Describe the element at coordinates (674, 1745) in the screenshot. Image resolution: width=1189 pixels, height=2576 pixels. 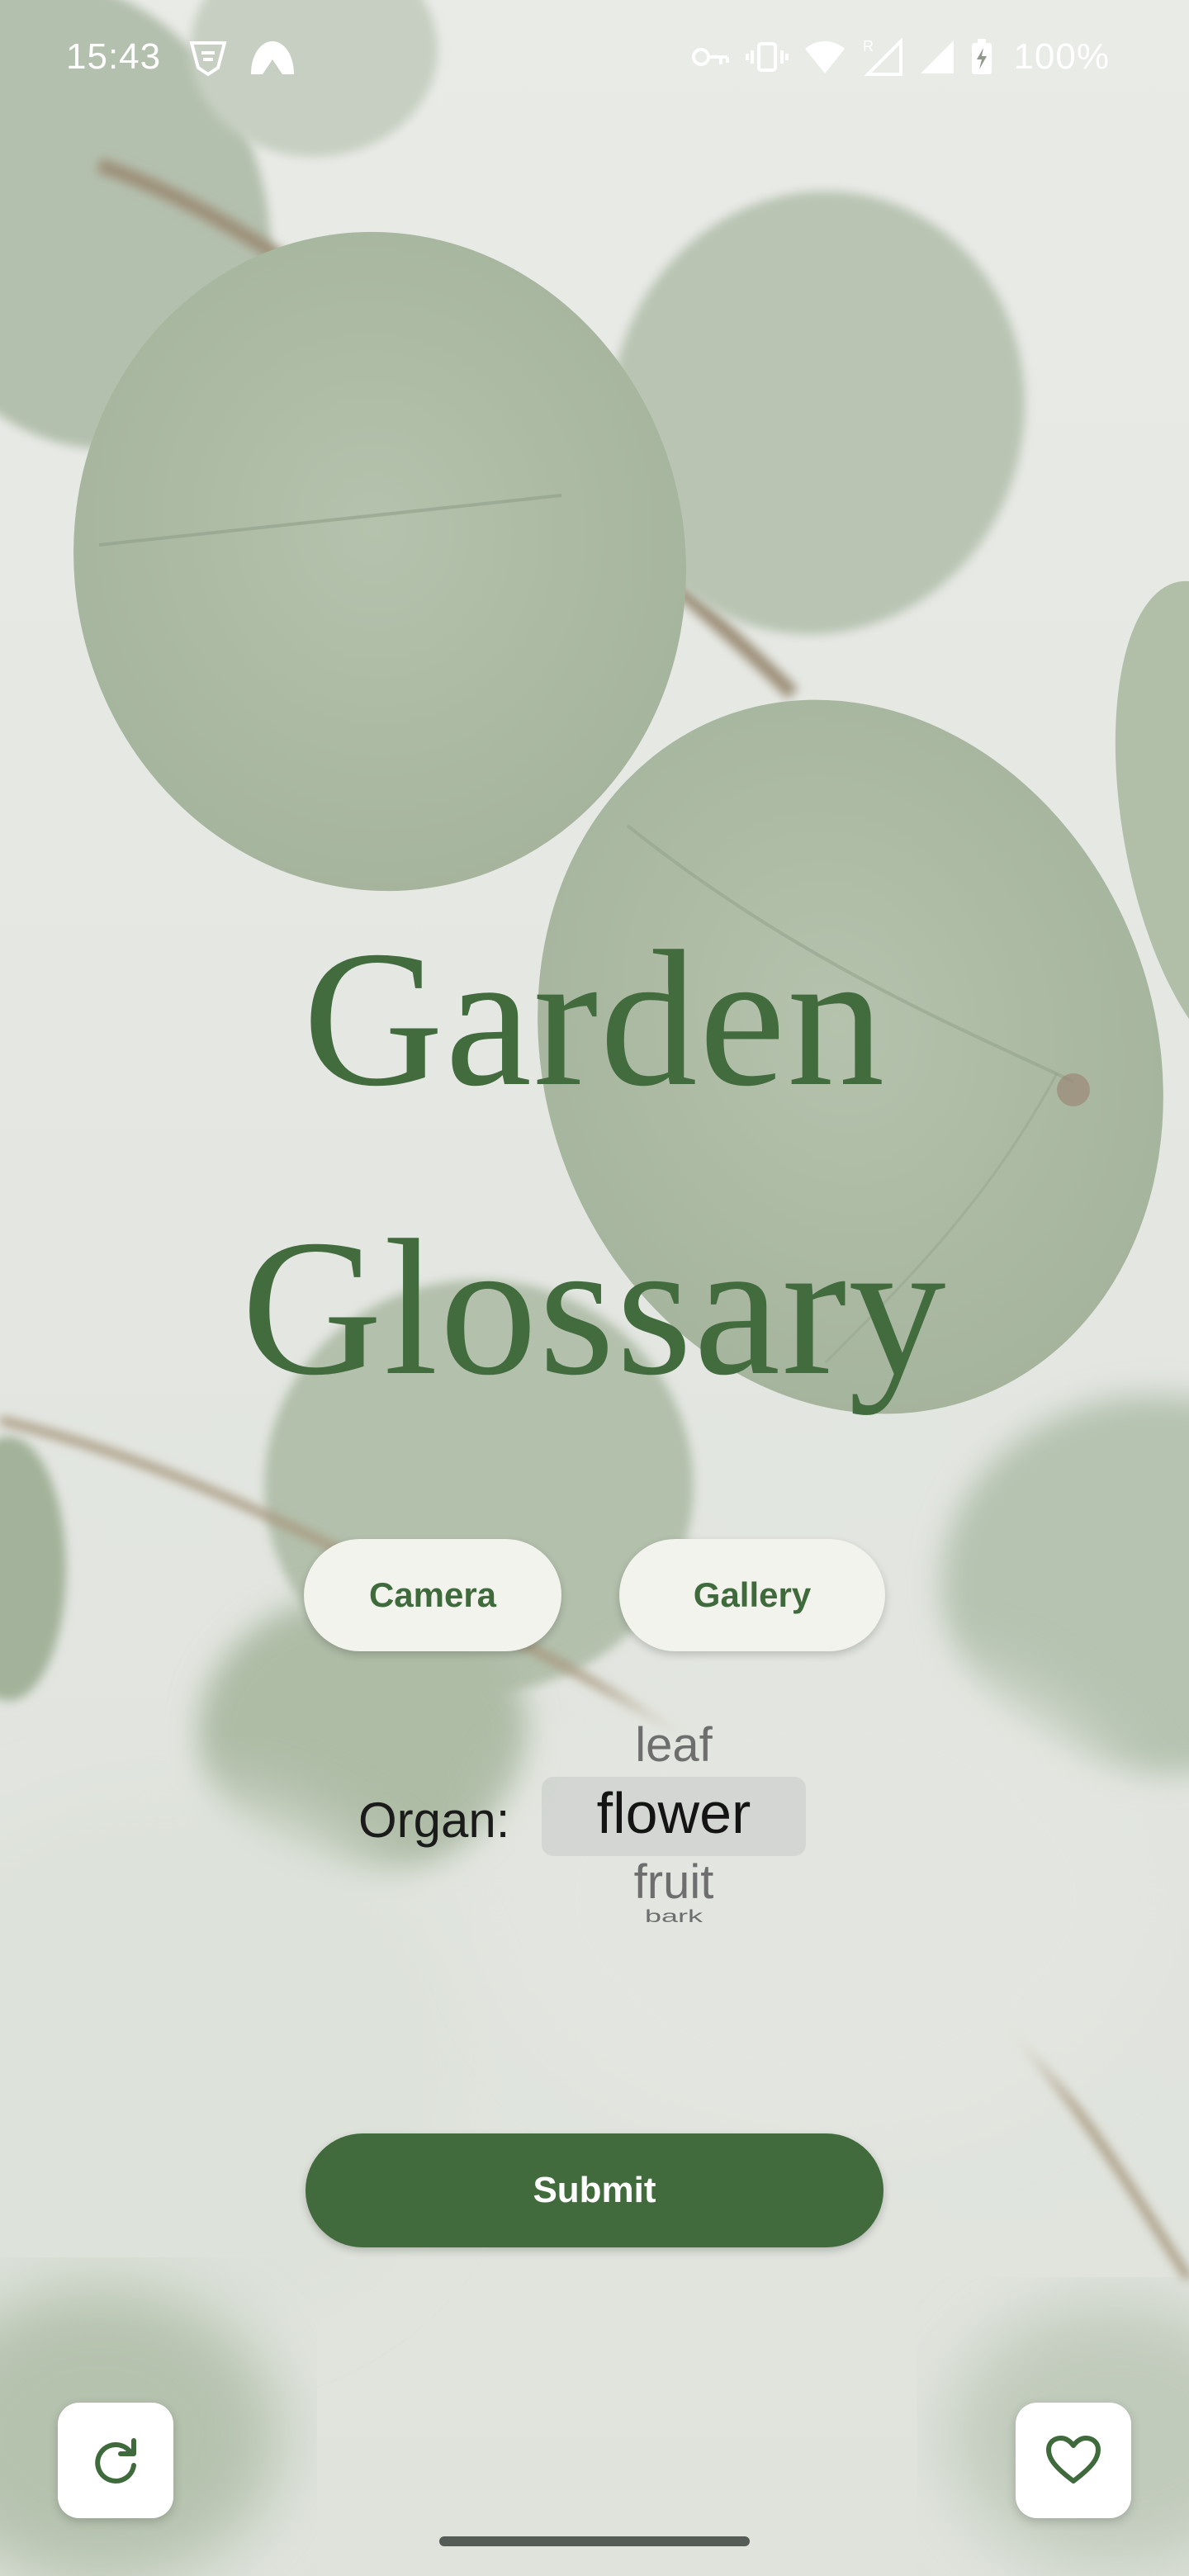
I see `organ-option-leaf: leaf` at that location.